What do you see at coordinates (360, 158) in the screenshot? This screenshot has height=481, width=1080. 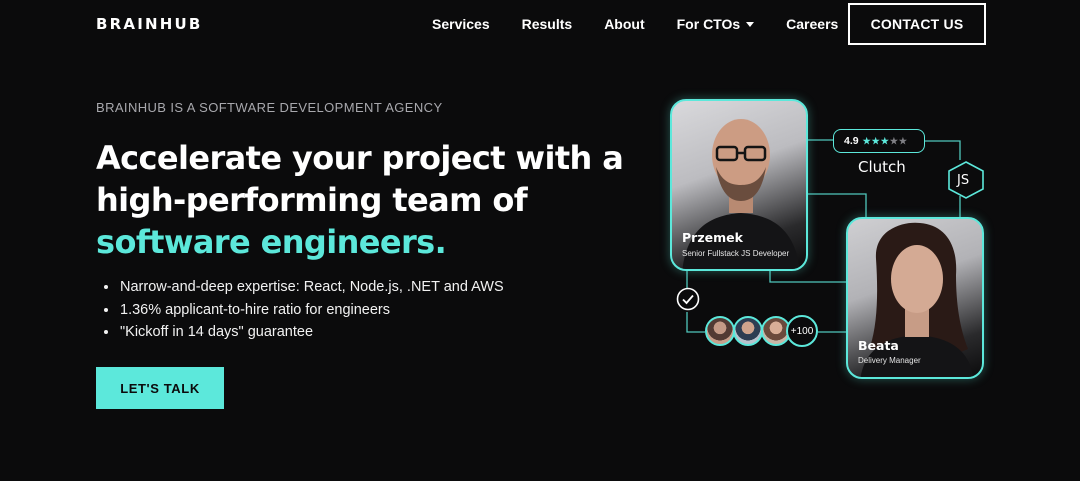 I see `headline-line-1: Accelerate your project with a` at bounding box center [360, 158].